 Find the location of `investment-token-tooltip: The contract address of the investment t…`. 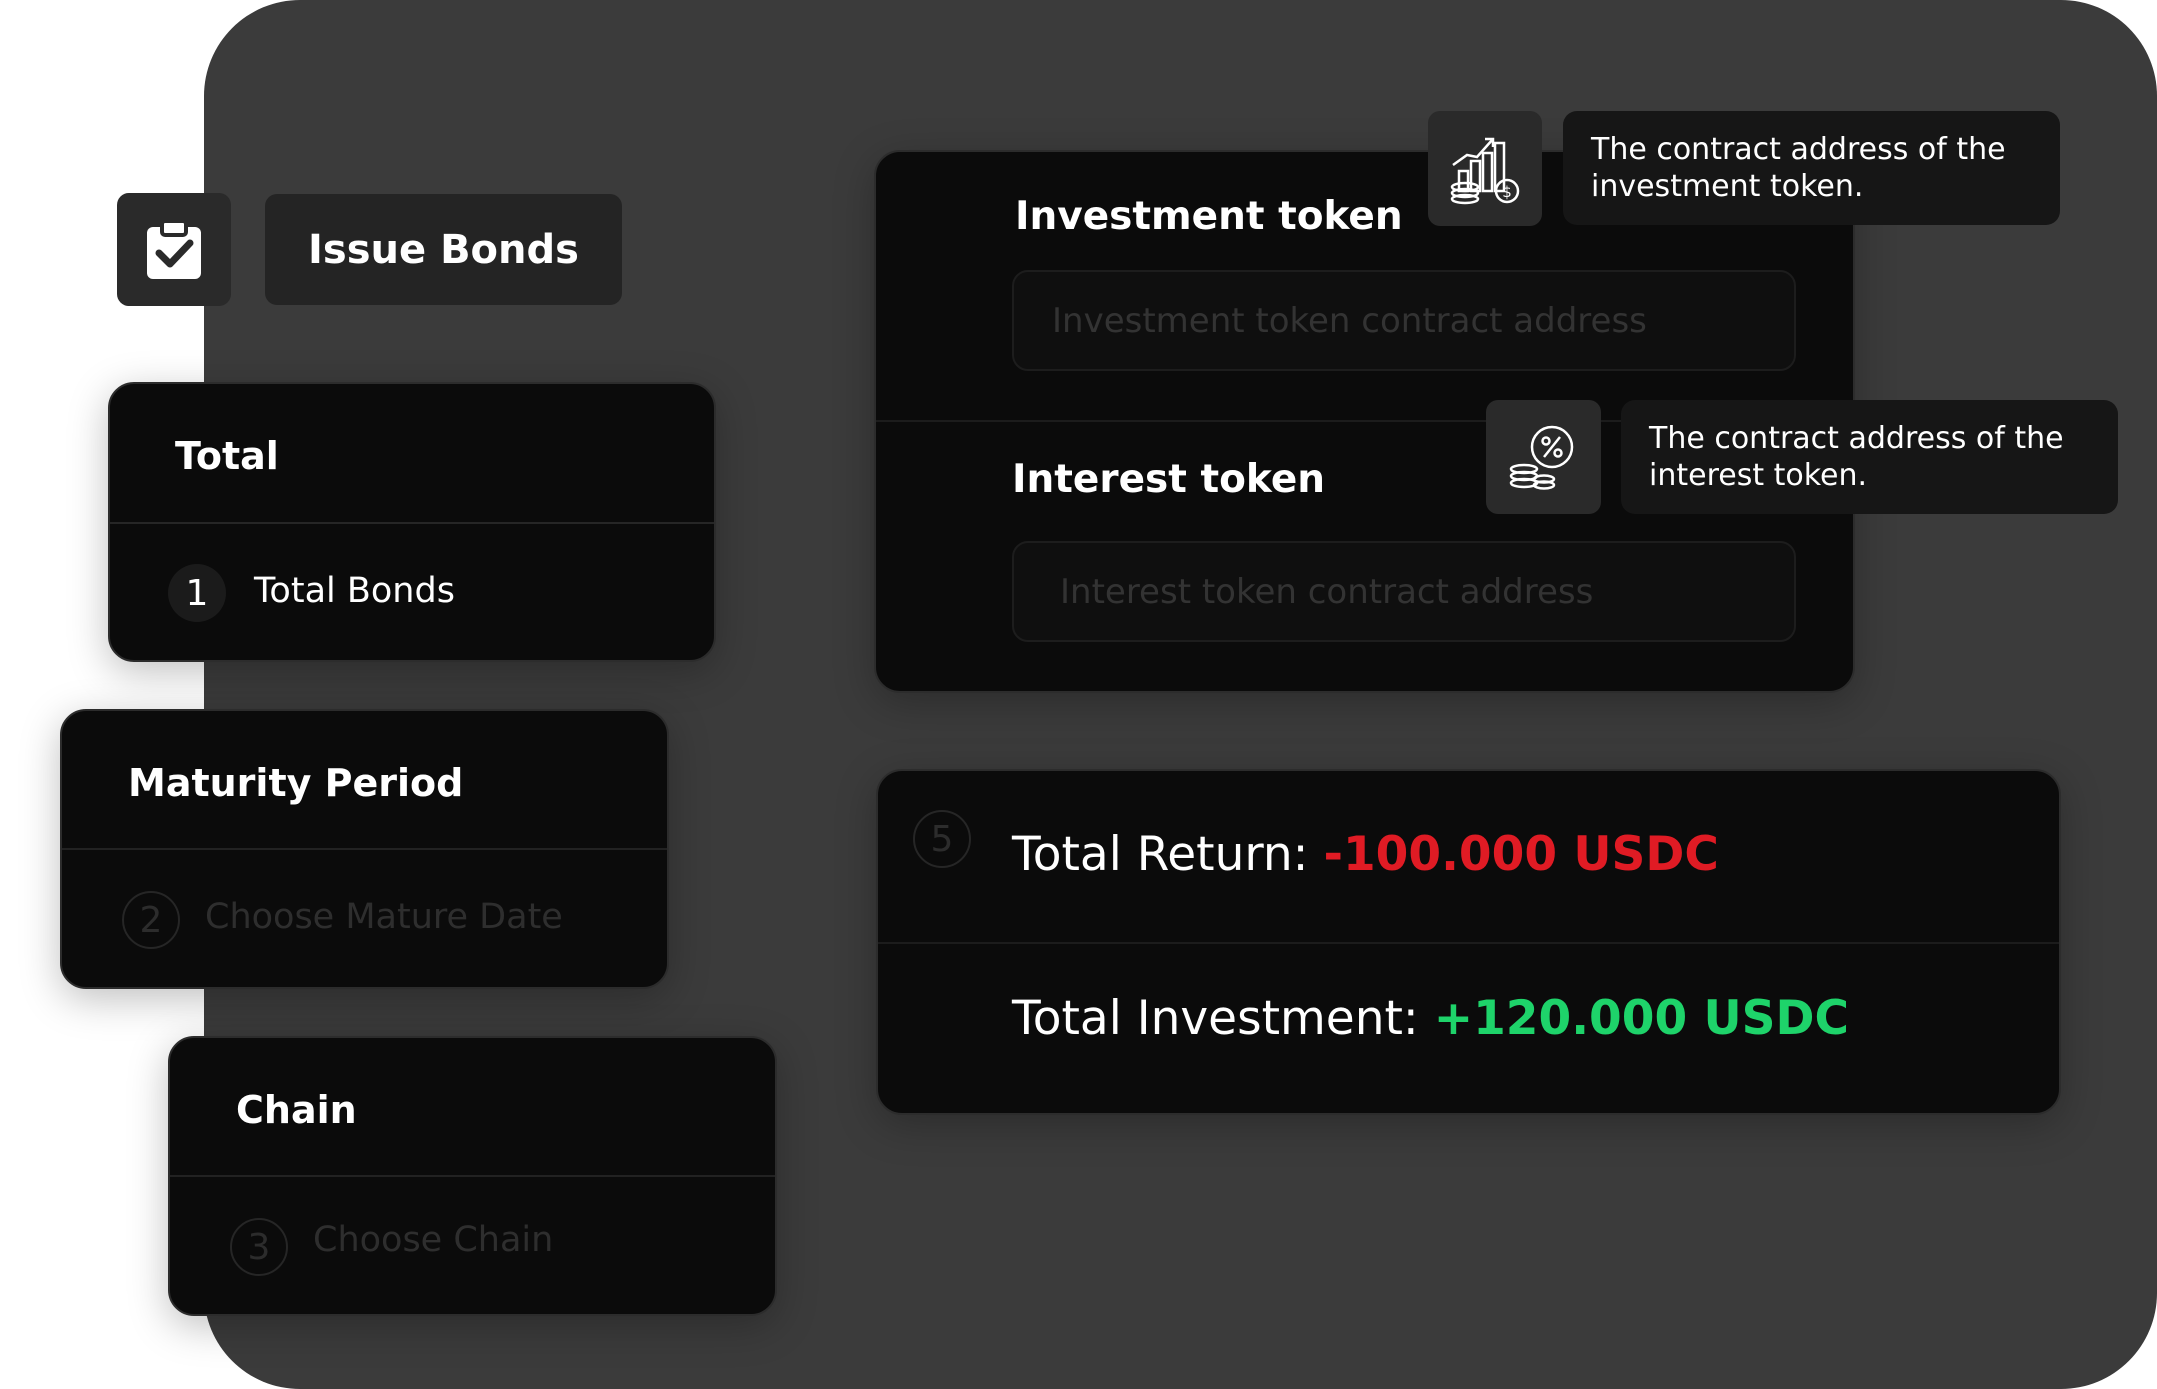

investment-token-tooltip: The contract address of the investment t… is located at coordinates (1811, 168).